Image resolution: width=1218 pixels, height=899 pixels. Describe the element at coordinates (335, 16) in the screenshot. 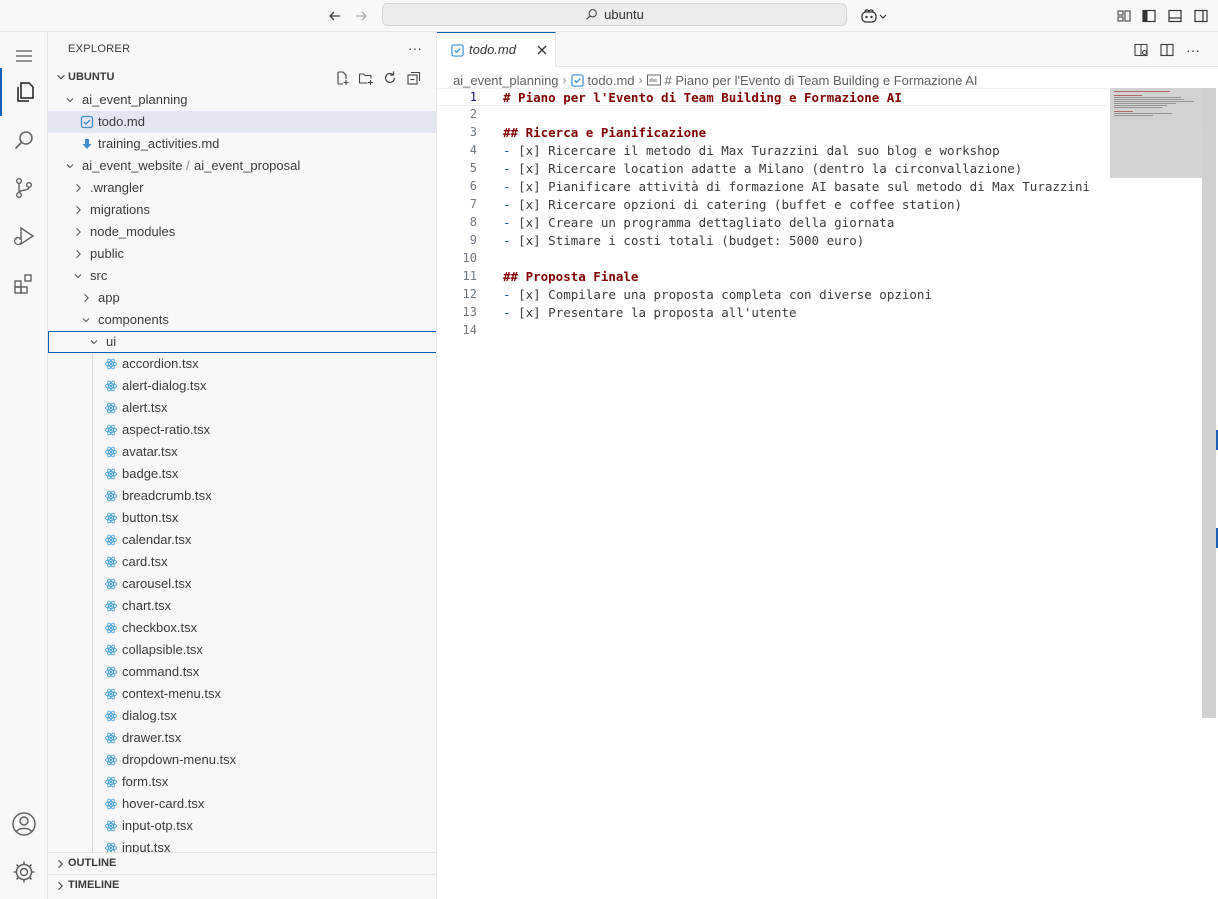

I see `back-arrow-icon` at that location.